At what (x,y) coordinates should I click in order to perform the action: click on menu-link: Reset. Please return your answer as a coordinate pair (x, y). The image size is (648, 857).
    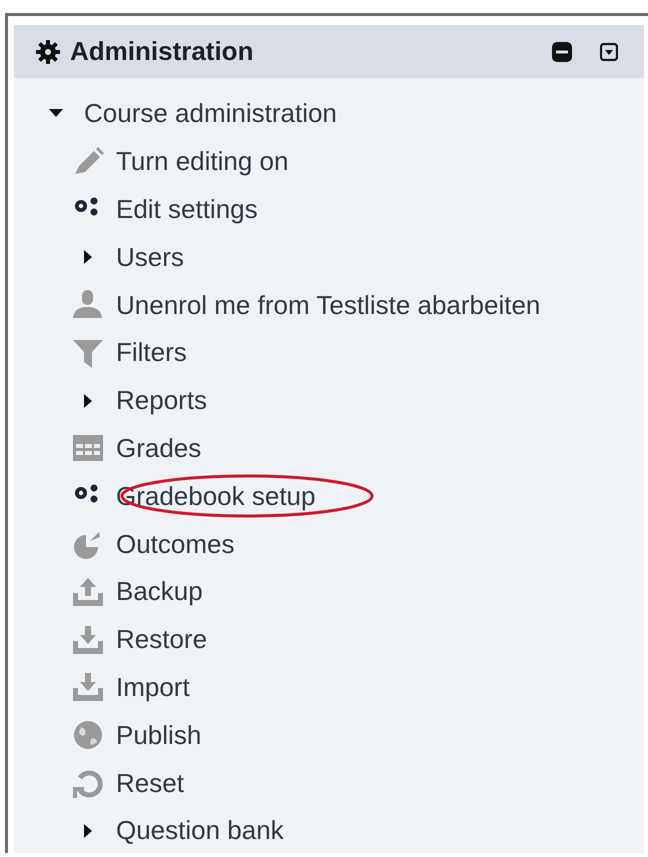
    Looking at the image, I should click on (150, 783).